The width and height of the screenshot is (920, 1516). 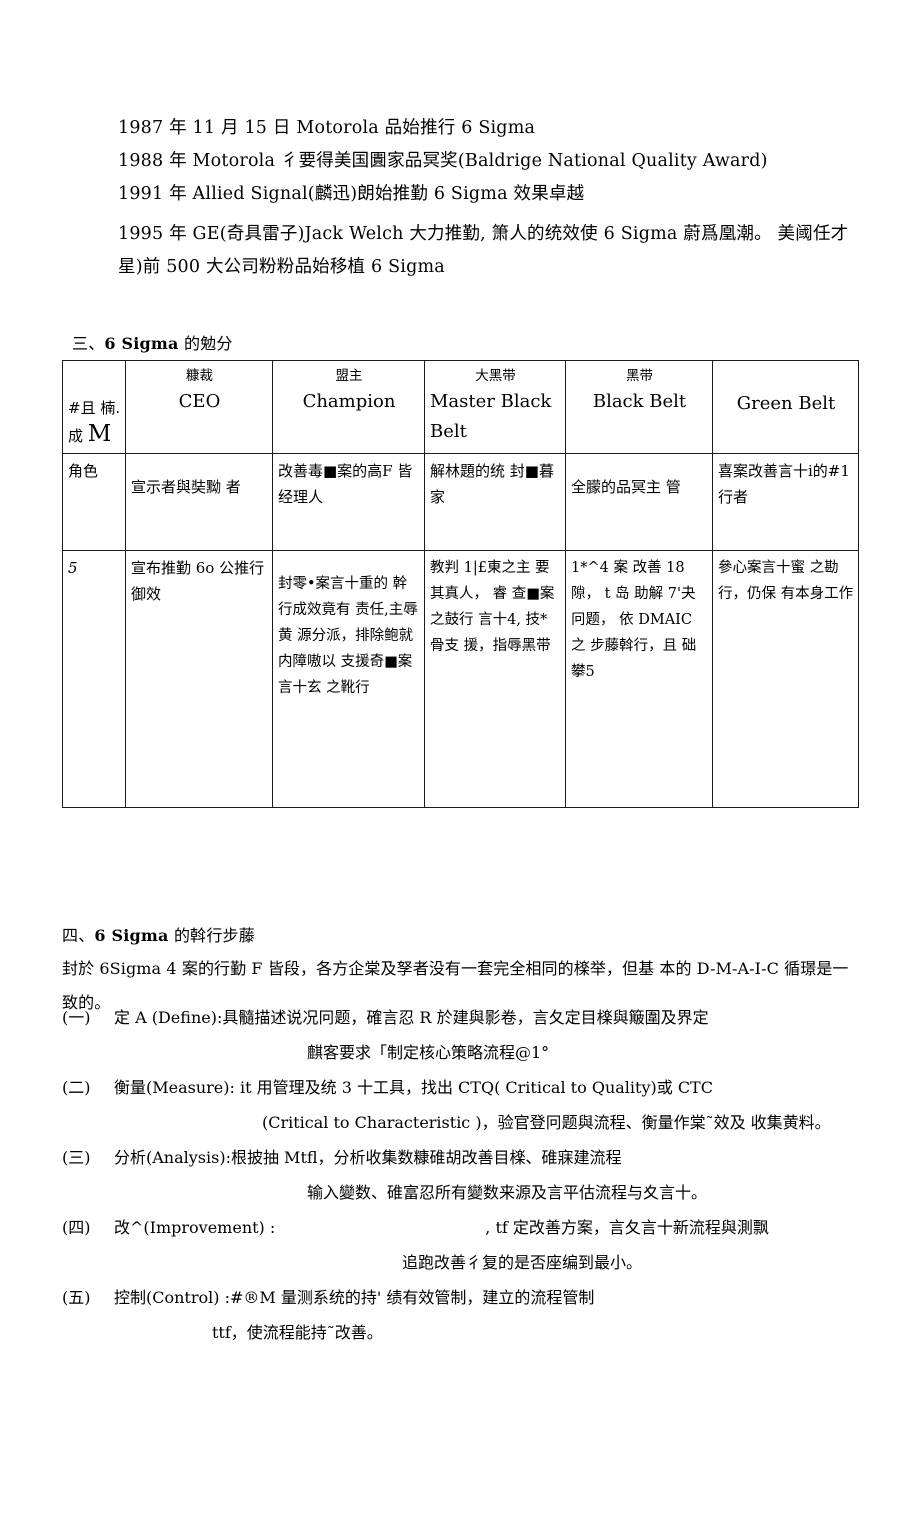 I want to click on step-4-line1: 改^(Improvement) : , tf 定改善方案，言夂言十新流程與測飘, so click(x=493, y=1227).